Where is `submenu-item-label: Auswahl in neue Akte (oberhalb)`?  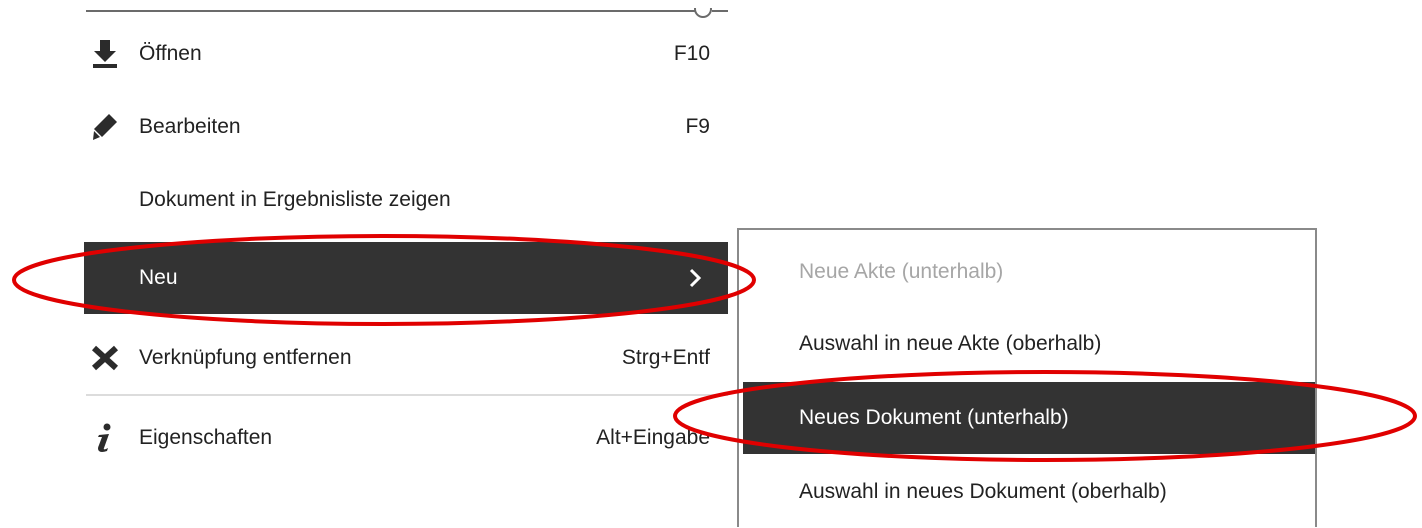 submenu-item-label: Auswahl in neue Akte (oberhalb) is located at coordinates (950, 343).